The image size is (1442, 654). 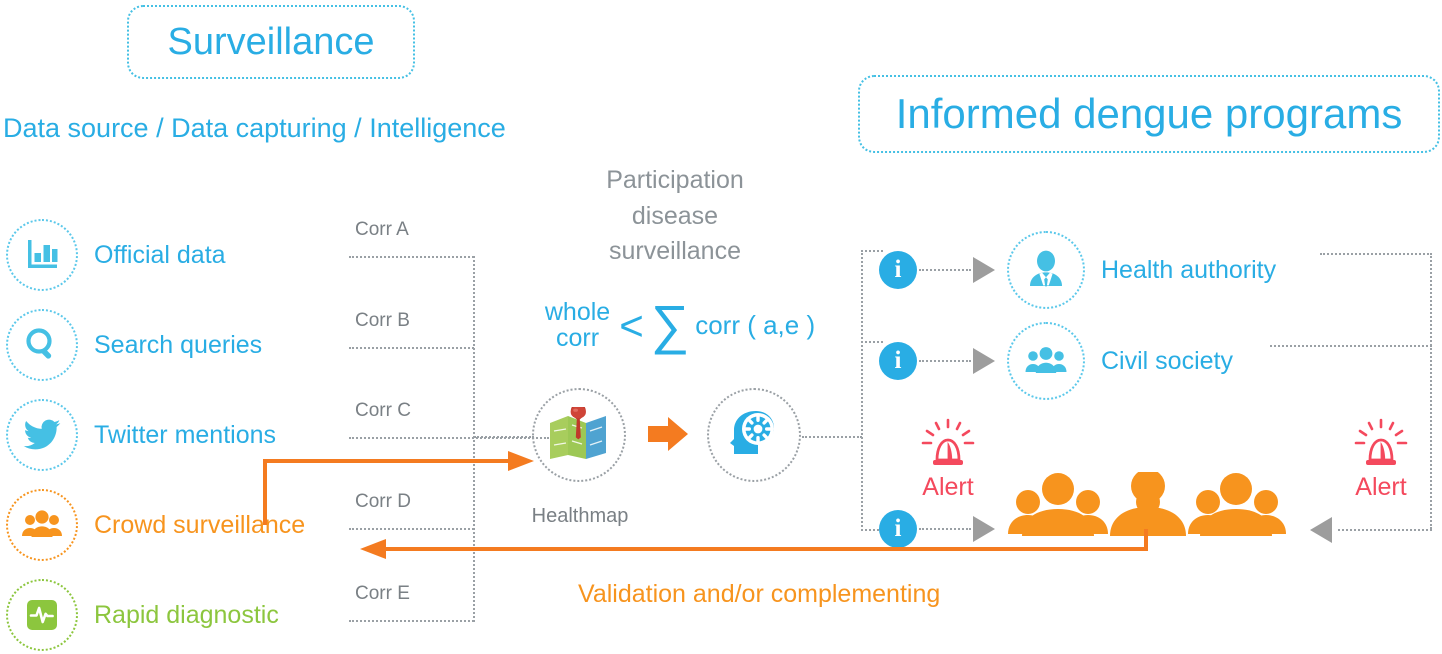 What do you see at coordinates (764, 540) in the screenshot?
I see `validation-feedback-path` at bounding box center [764, 540].